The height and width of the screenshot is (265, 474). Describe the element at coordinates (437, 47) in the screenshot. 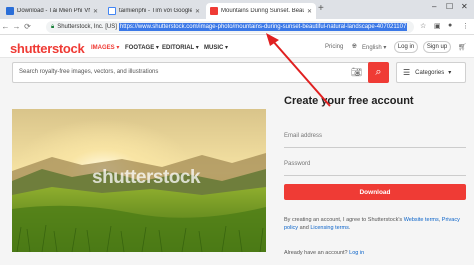

I see `signup-button: Sign up` at that location.